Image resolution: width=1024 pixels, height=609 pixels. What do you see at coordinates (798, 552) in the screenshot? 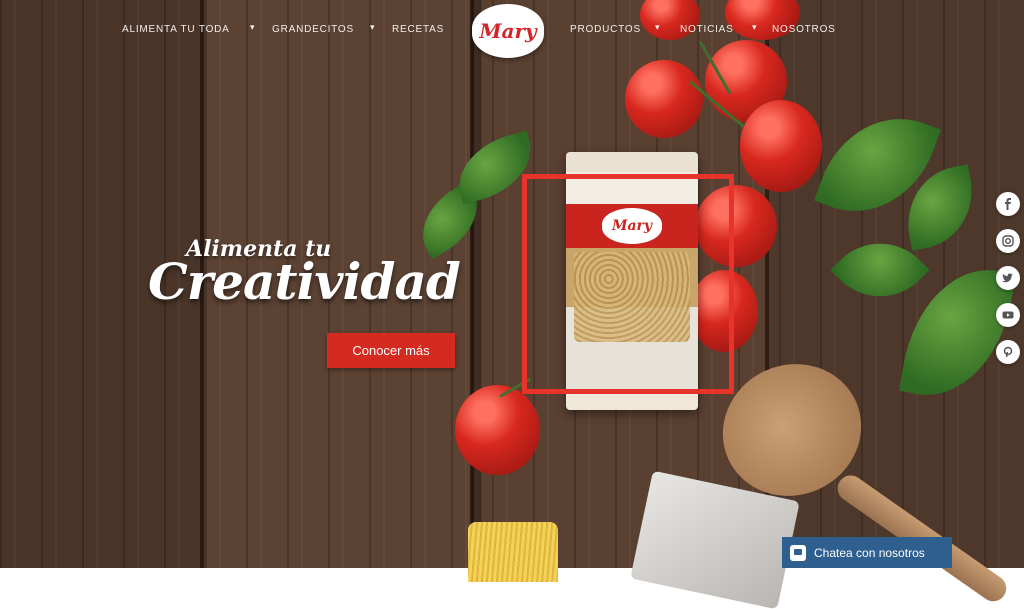
I see `chat-bubble-icon` at bounding box center [798, 552].